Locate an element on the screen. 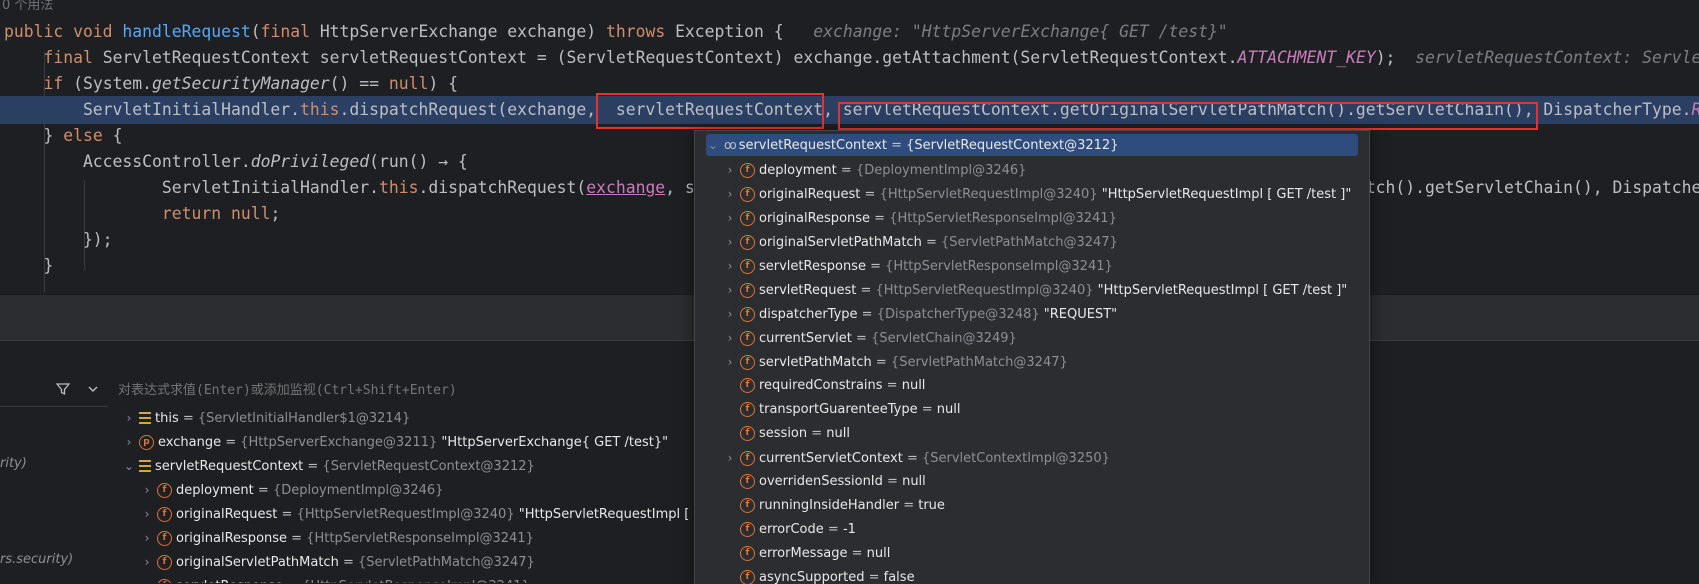 Image resolution: width=1699 pixels, height=584 pixels. code-token: }); is located at coordinates (58, 239).